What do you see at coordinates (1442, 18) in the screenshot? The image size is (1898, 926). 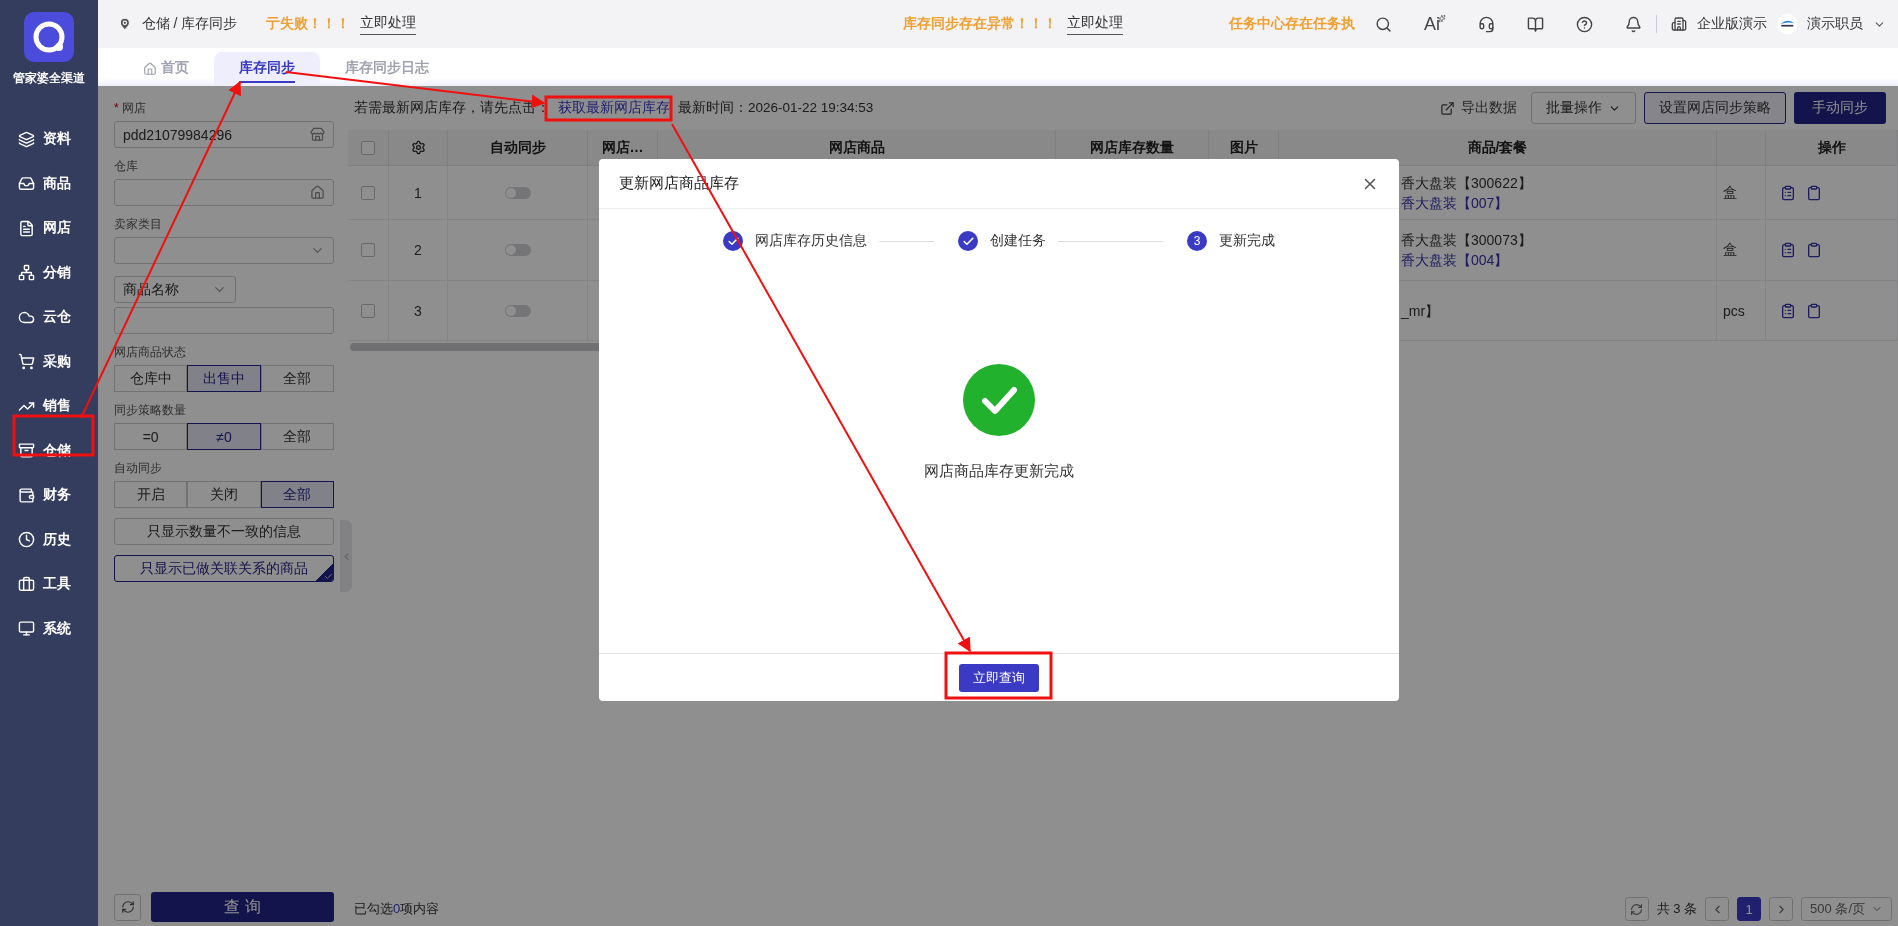 I see `sparkle-icon` at bounding box center [1442, 18].